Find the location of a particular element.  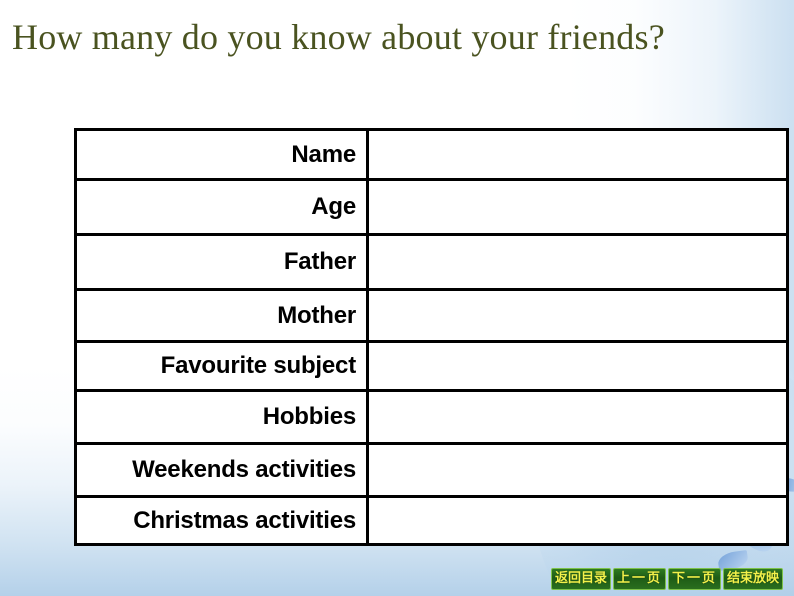

table-row: Christmas activities is located at coordinates (431, 520).